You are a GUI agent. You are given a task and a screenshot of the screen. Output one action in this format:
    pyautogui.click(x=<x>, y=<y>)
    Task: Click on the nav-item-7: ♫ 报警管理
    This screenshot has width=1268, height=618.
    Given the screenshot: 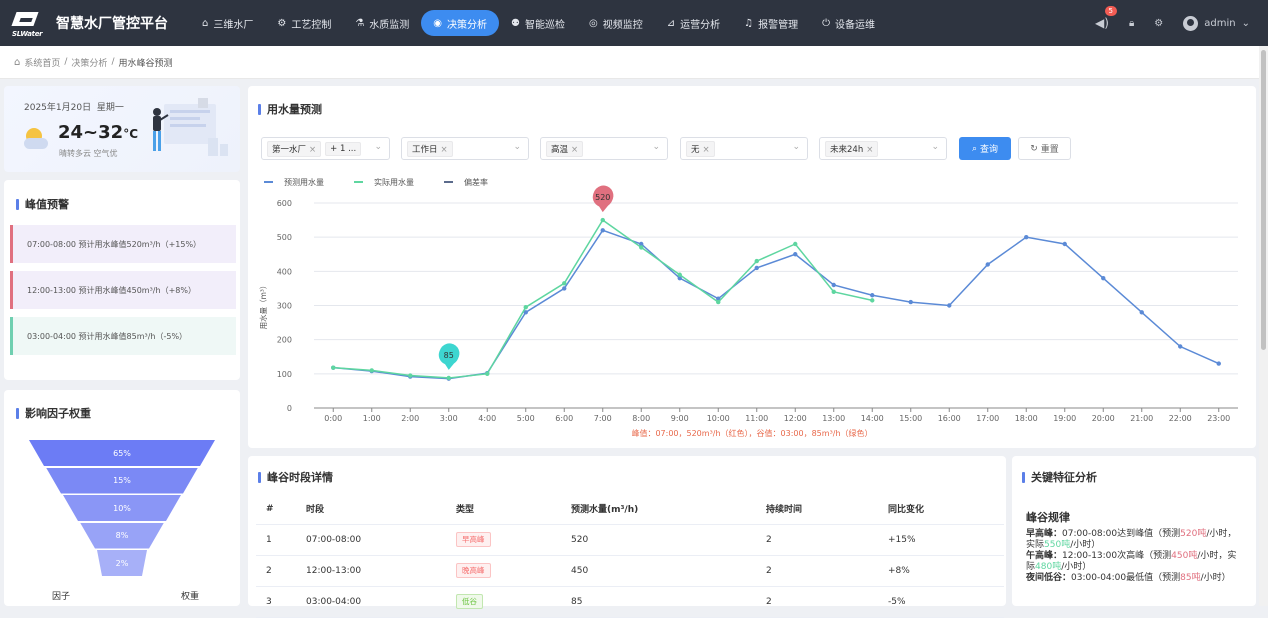 What is the action you would take?
    pyautogui.click(x=771, y=23)
    